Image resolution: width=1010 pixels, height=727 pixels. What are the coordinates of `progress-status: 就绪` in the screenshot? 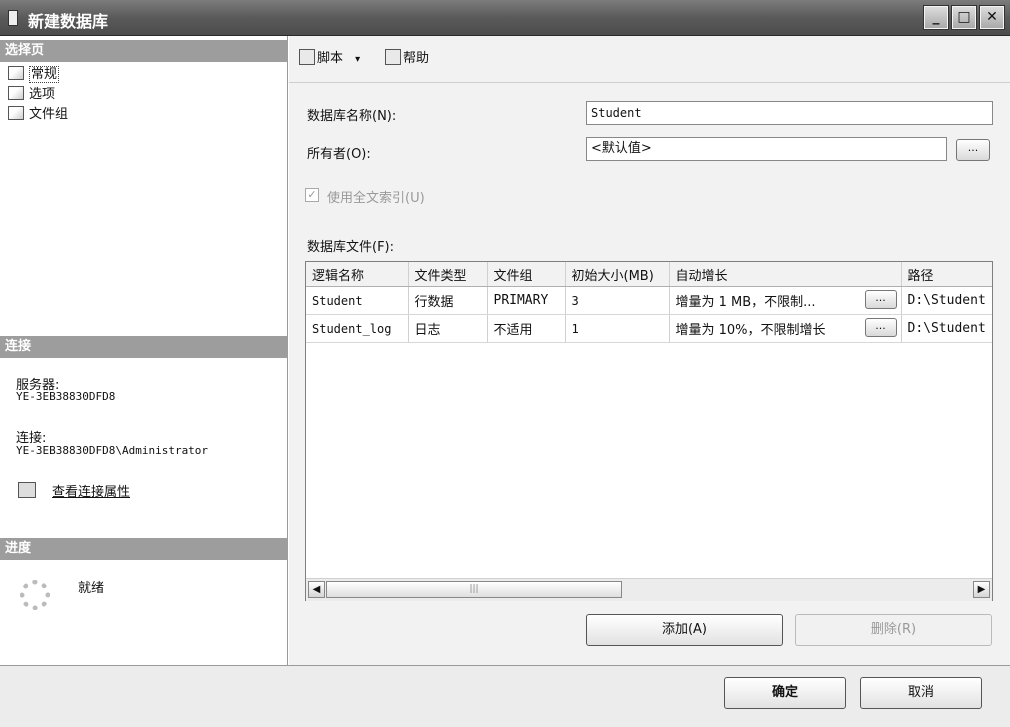 It's located at (91, 588).